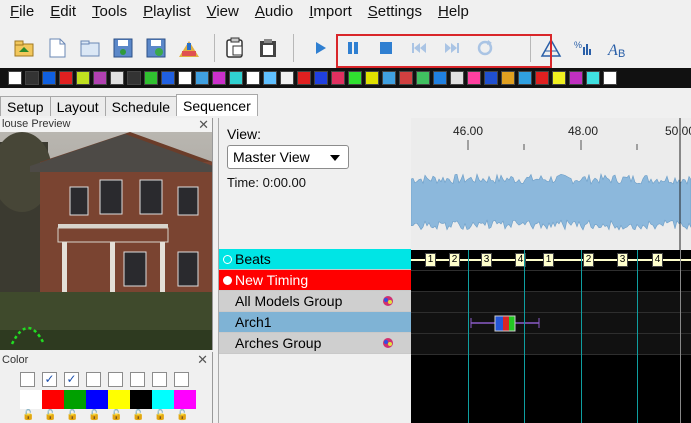  I want to click on vu-meter-icon: %, so click(583, 48).